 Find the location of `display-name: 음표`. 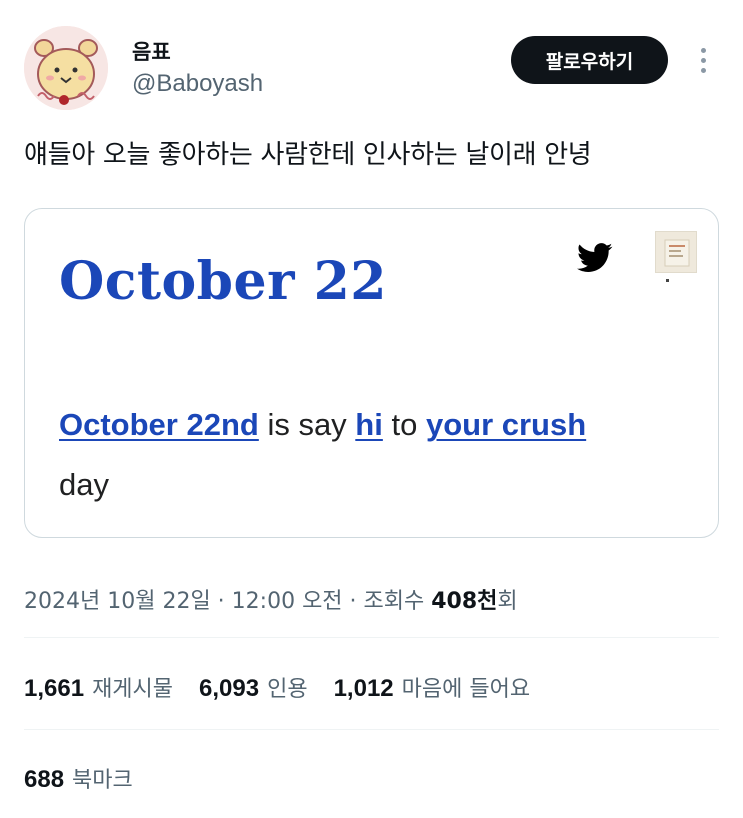

display-name: 음표 is located at coordinates (151, 51).